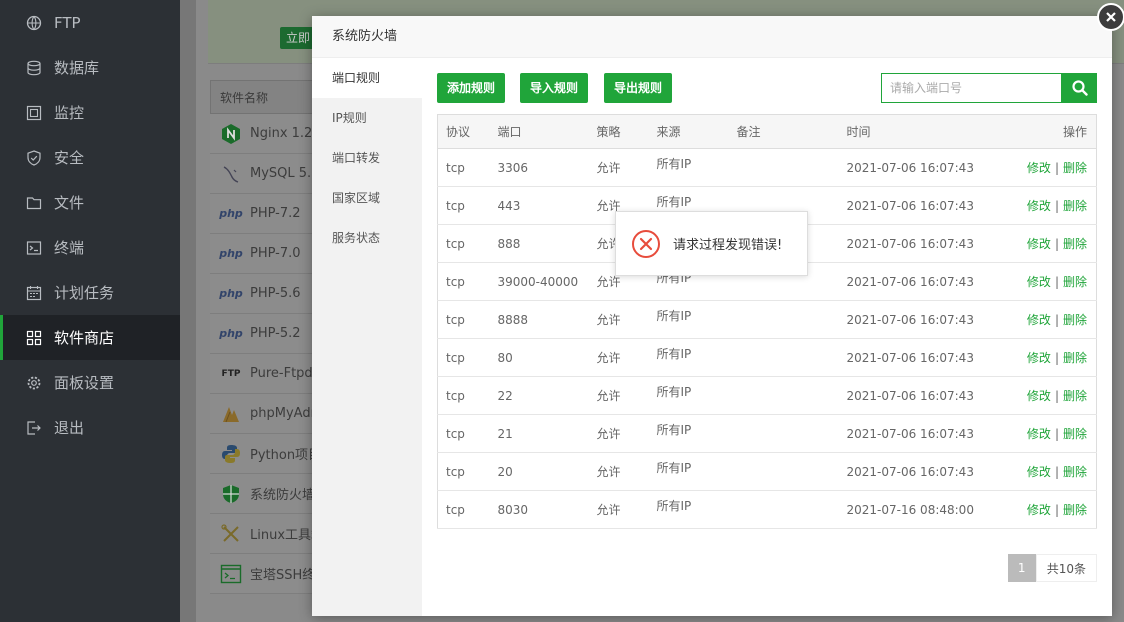 The width and height of the screenshot is (1124, 622). Describe the element at coordinates (554, 88) in the screenshot. I see `import-rule-button: 导入规则` at that location.